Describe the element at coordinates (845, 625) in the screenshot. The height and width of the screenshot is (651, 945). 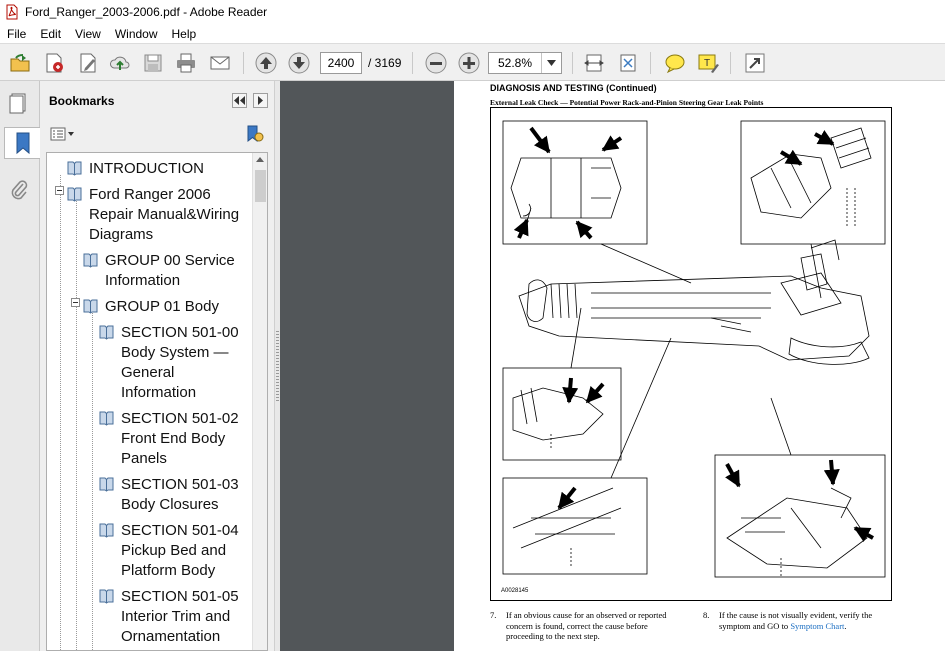
I see `step-text-after: .` at that location.